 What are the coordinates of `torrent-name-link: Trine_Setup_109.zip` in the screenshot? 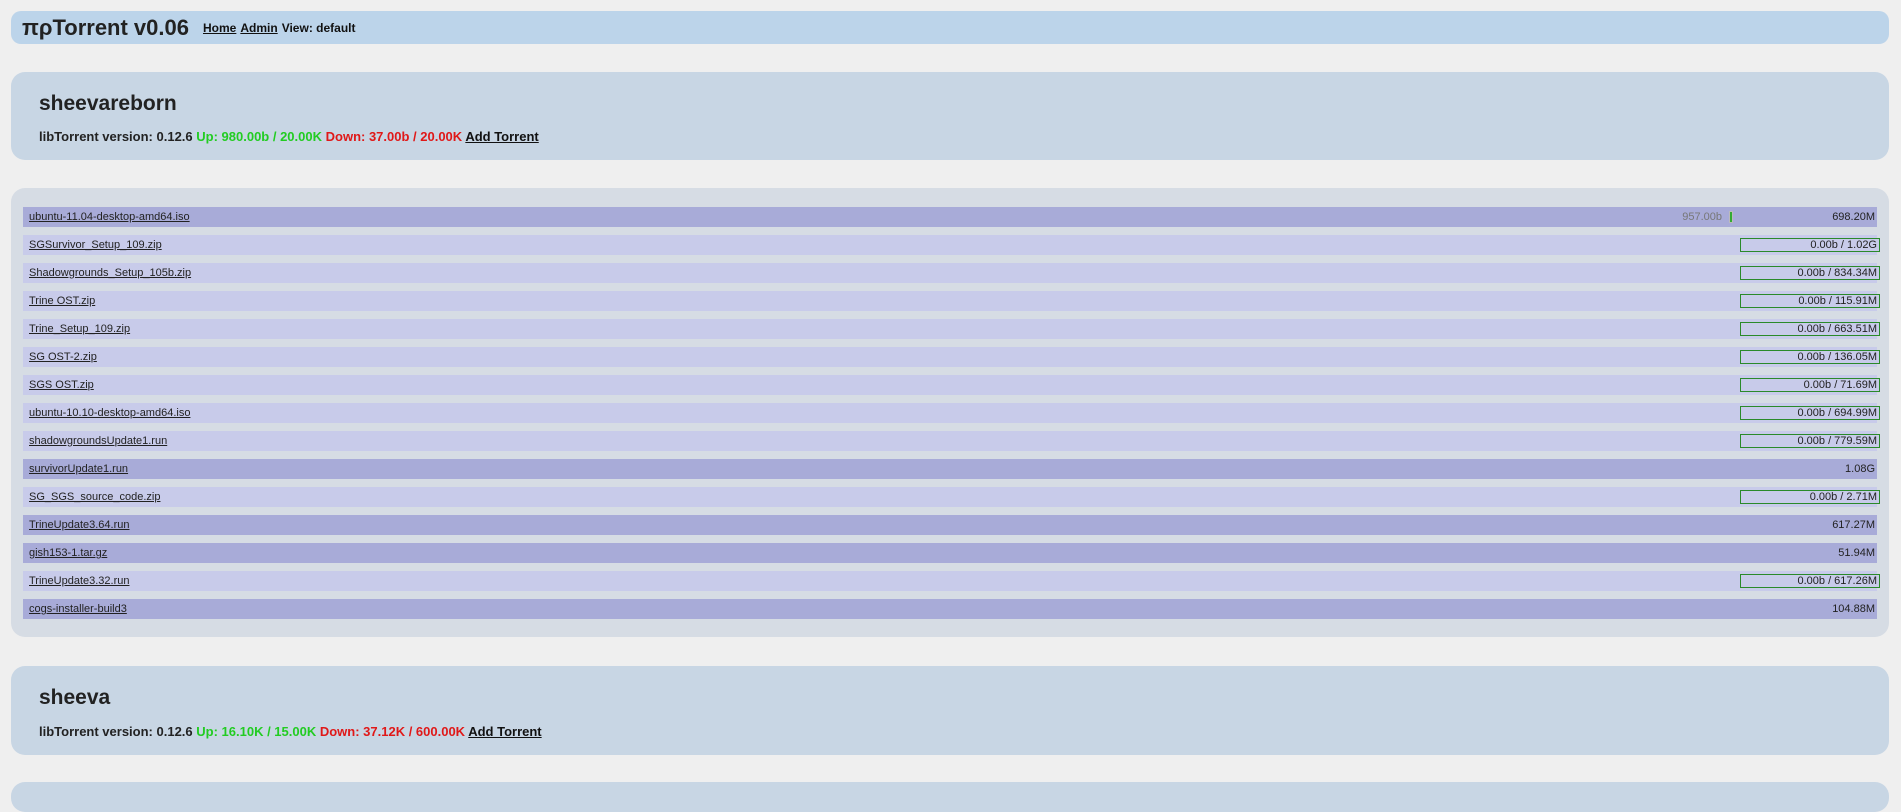 It's located at (79, 329).